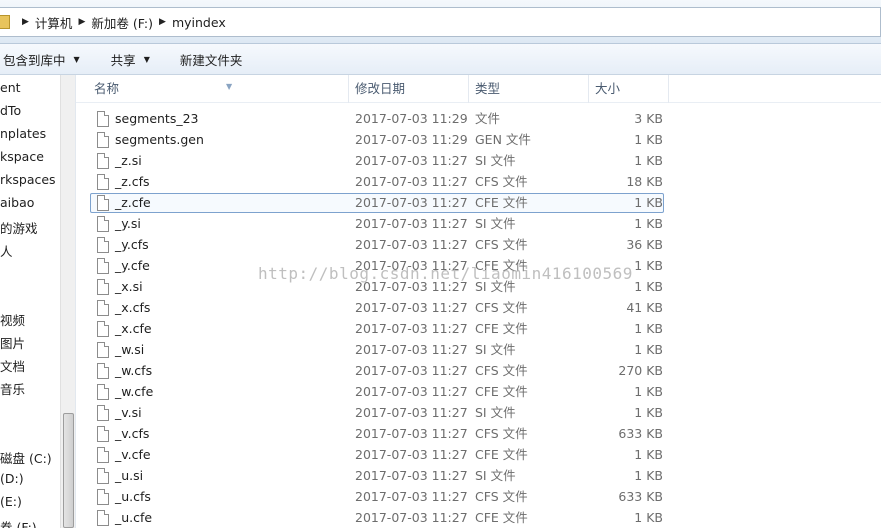 This screenshot has width=881, height=528. What do you see at coordinates (377, 392) in the screenshot?
I see `file-row: _w.cfe 2017-07-03 11:27 CFE 文件 1 KB` at bounding box center [377, 392].